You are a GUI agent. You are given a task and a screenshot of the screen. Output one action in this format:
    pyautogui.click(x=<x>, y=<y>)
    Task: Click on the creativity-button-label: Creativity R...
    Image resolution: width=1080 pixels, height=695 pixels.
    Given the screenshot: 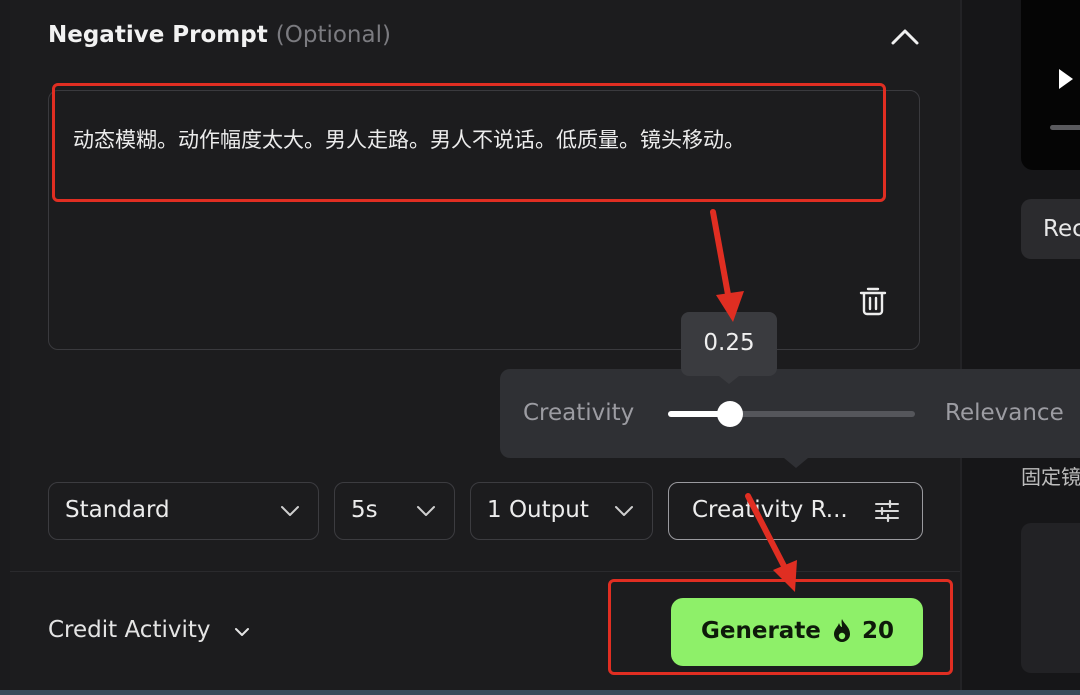 What is the action you would take?
    pyautogui.click(x=770, y=510)
    